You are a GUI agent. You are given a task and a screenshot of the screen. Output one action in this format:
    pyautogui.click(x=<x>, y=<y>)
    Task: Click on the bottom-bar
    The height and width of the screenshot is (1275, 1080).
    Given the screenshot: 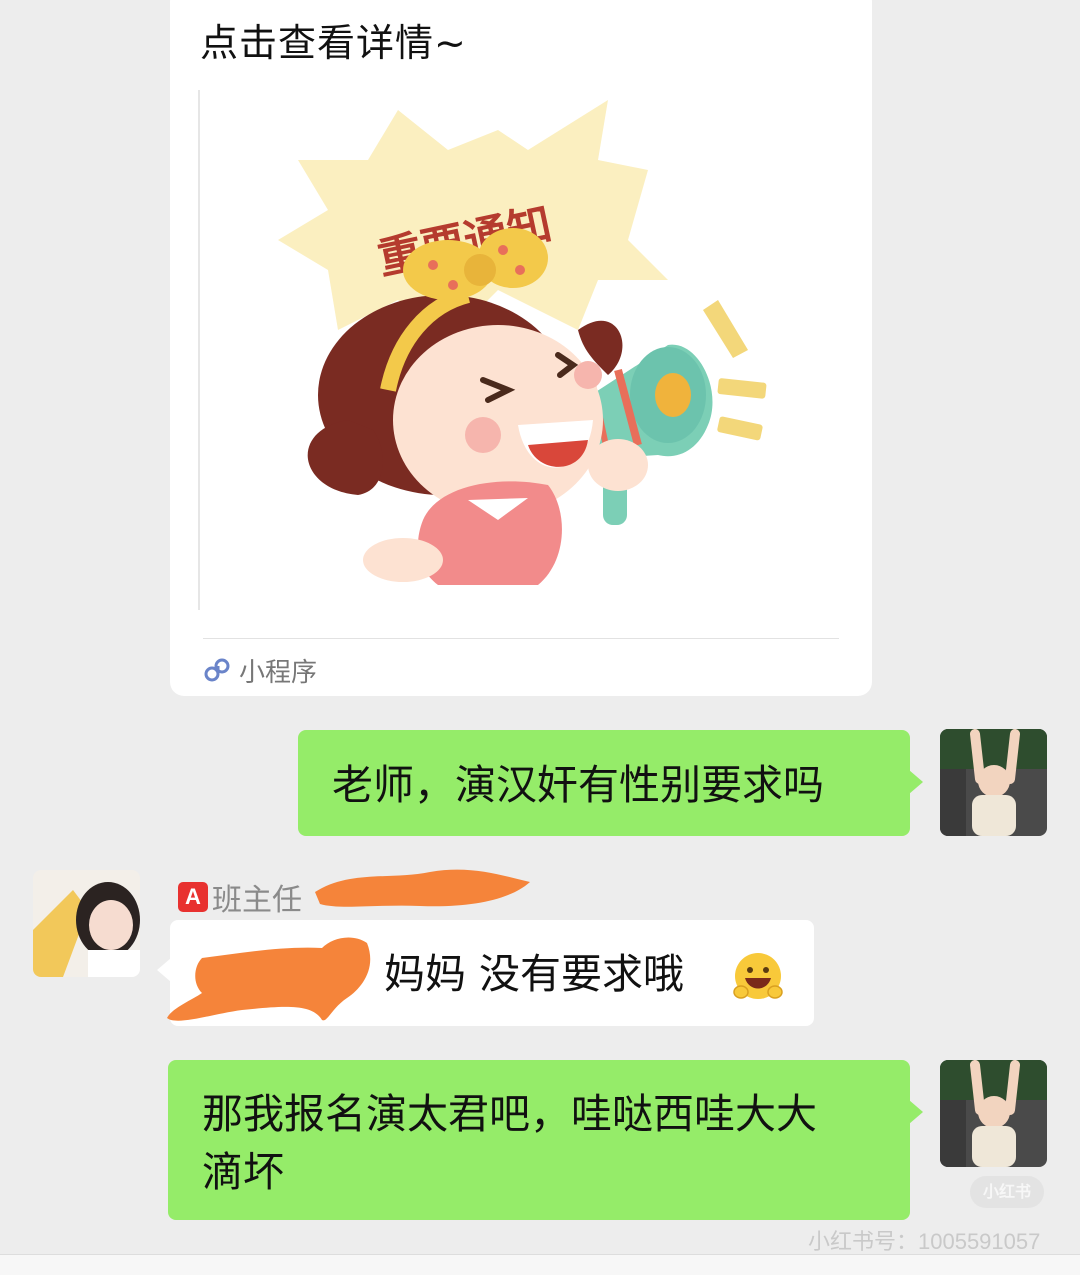 What is the action you would take?
    pyautogui.click(x=540, y=1264)
    